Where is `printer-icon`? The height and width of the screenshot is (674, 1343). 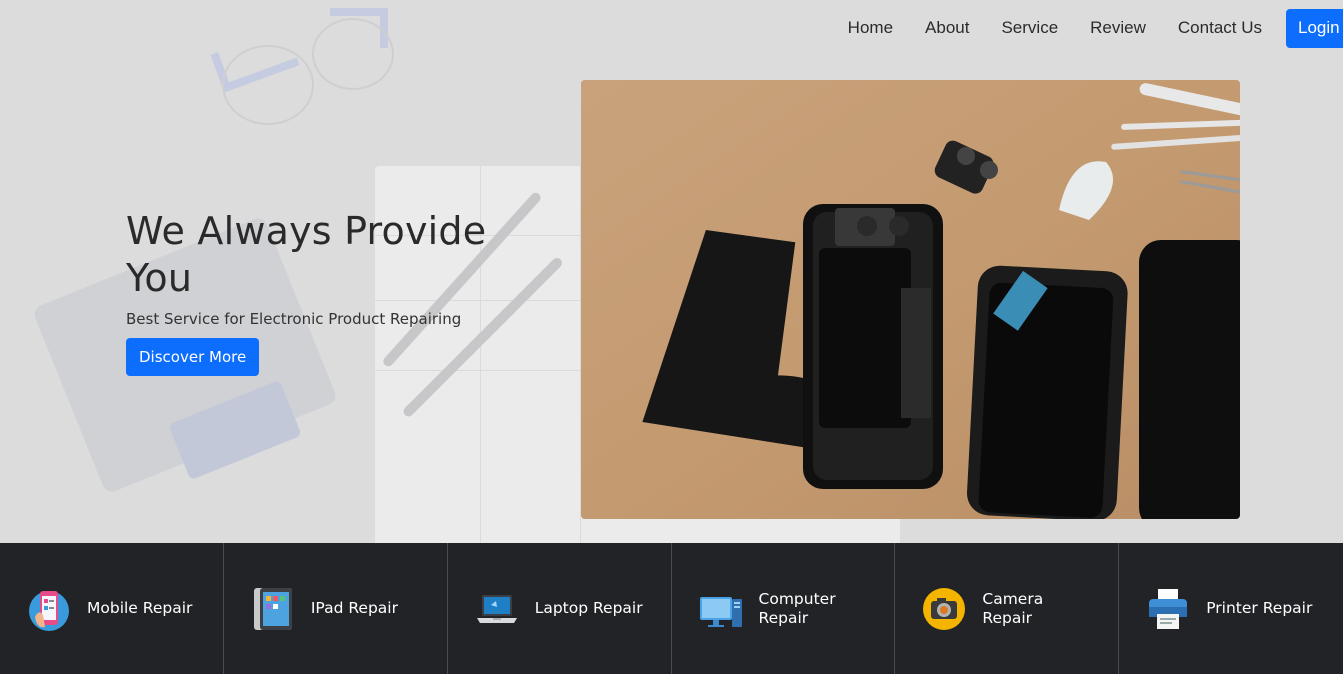
printer-icon is located at coordinates (1168, 609).